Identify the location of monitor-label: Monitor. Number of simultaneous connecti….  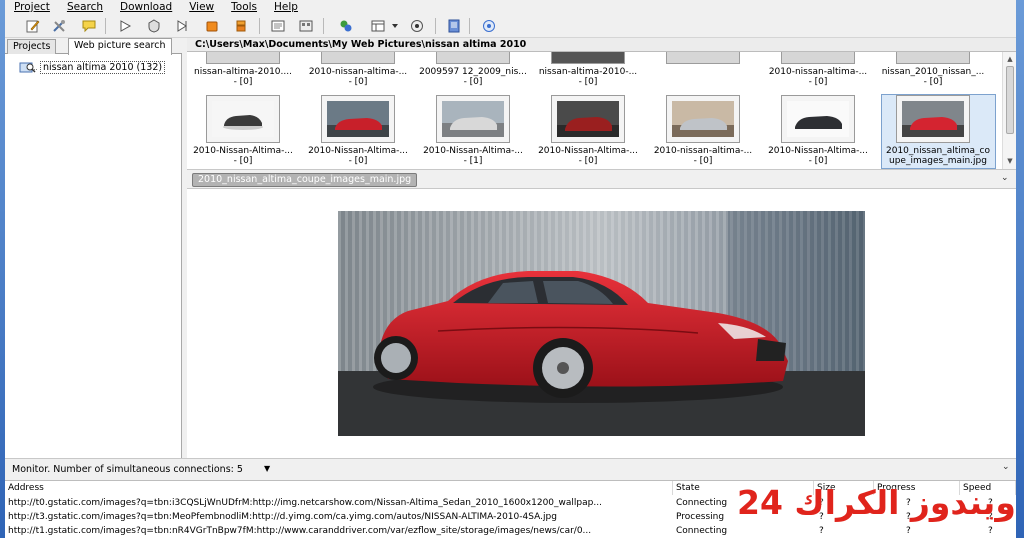
(127, 469).